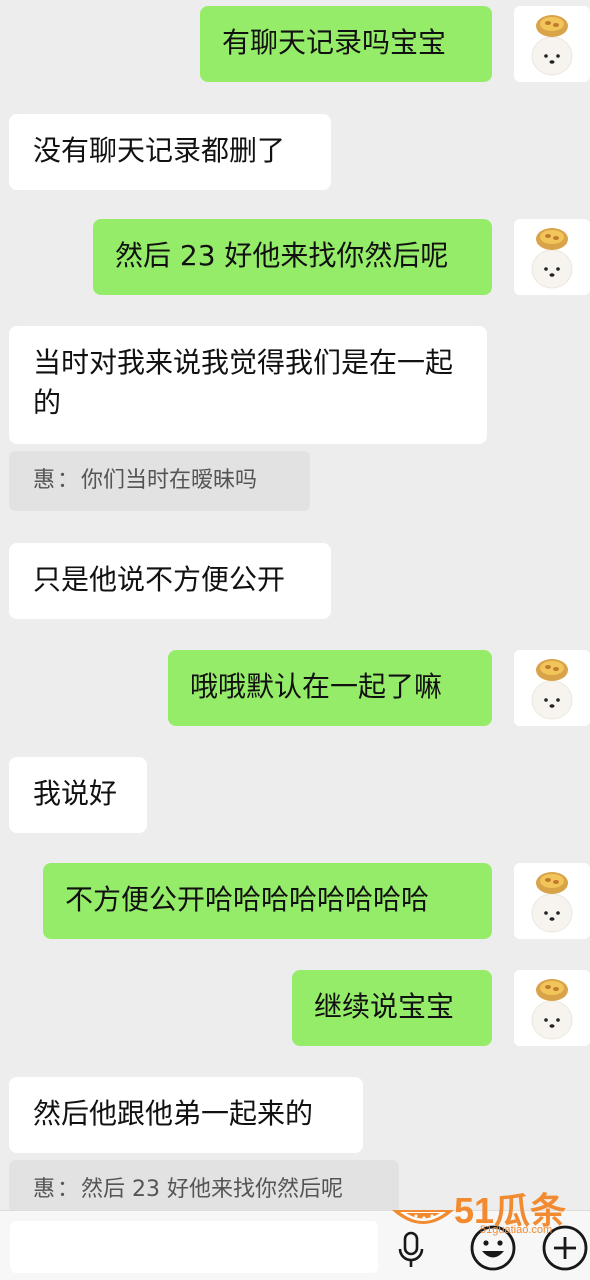  I want to click on watermark: 51瓜条 51guatiao.com, so click(483, 1210).